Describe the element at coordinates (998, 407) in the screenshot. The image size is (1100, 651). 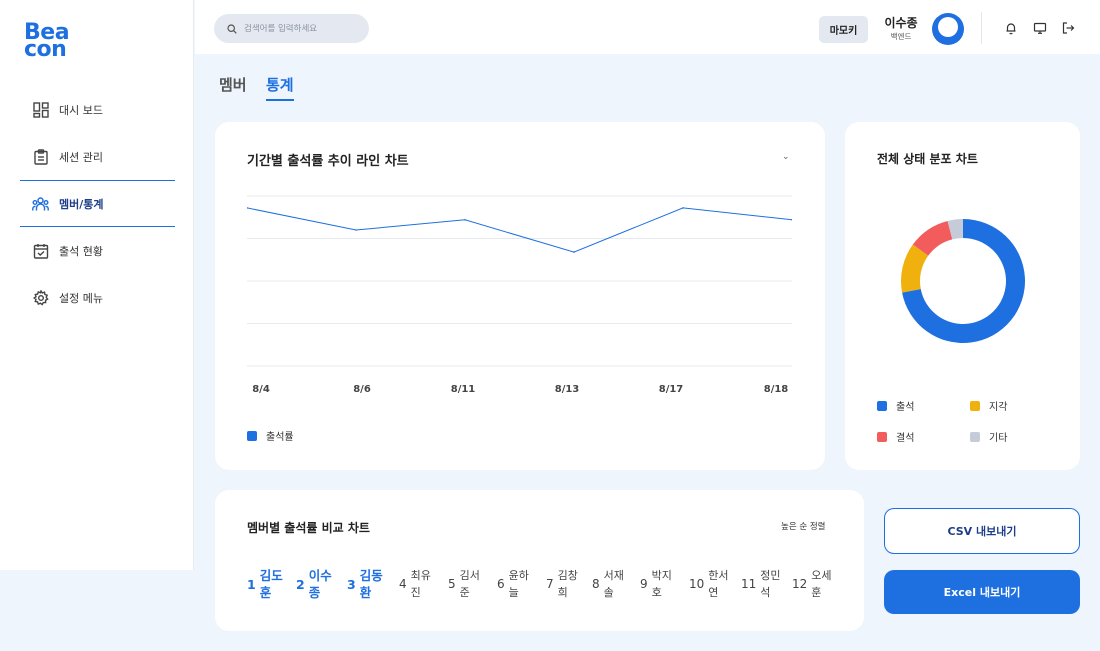
I see `legend-label: 지각` at that location.